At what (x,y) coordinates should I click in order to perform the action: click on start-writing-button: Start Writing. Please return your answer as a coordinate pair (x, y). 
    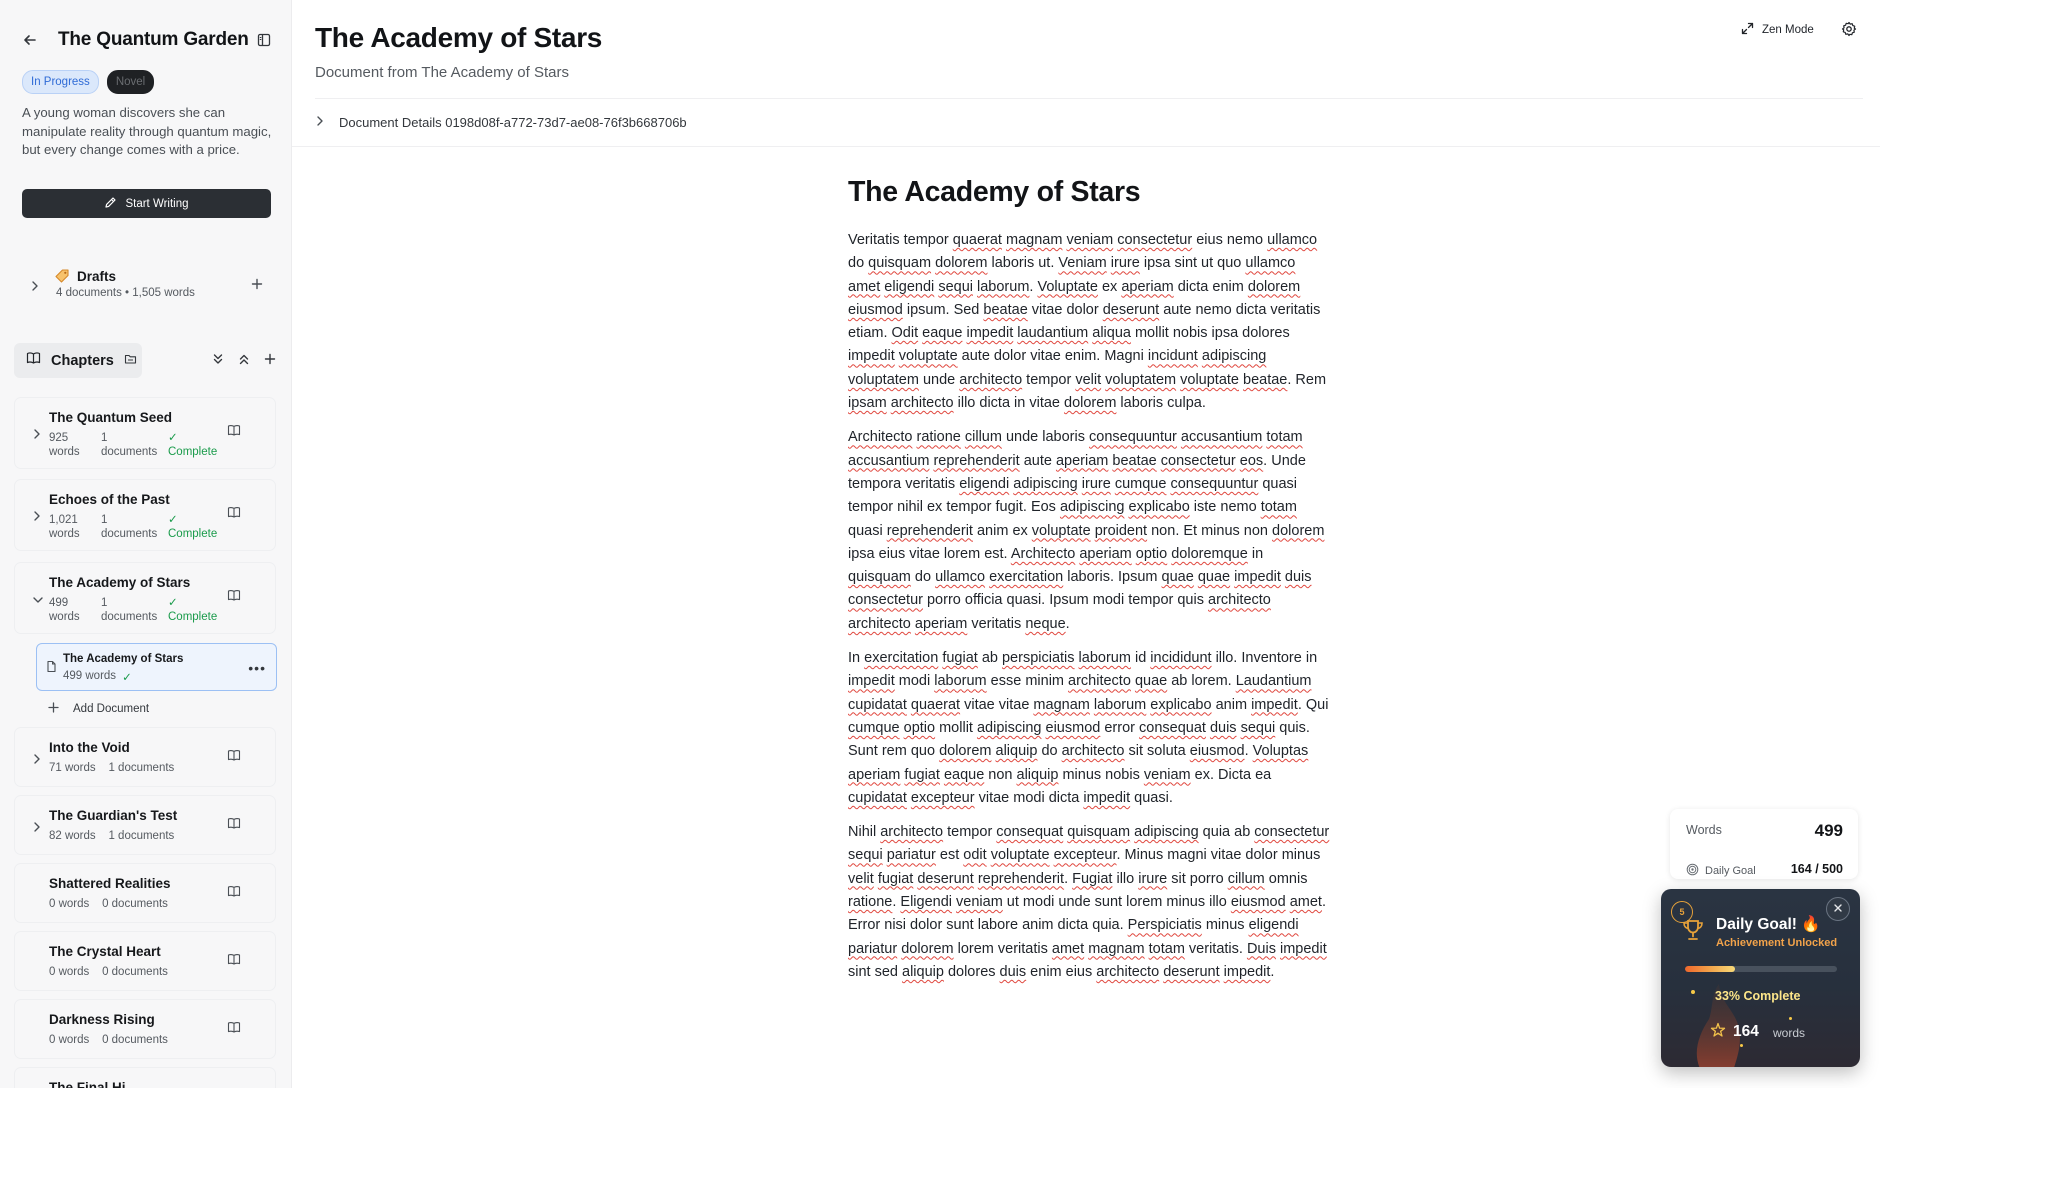
    Looking at the image, I should click on (146, 203).